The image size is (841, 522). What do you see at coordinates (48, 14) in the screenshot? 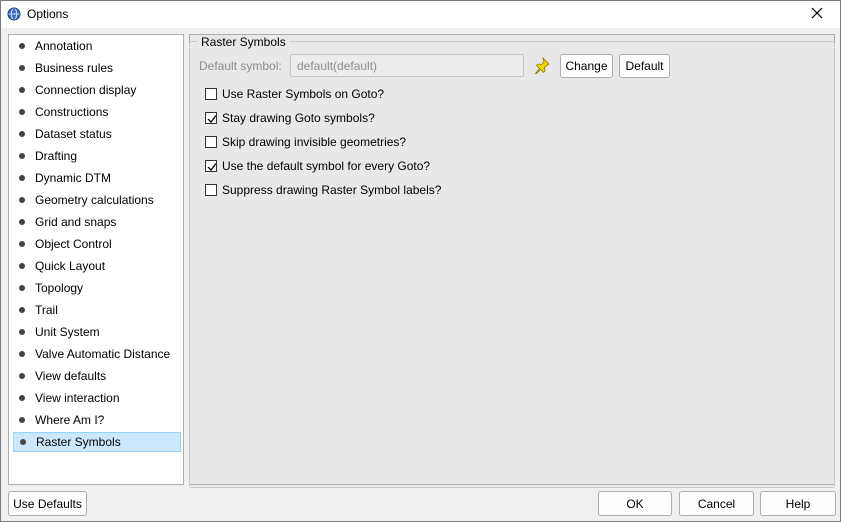
I see `window-title: Options` at bounding box center [48, 14].